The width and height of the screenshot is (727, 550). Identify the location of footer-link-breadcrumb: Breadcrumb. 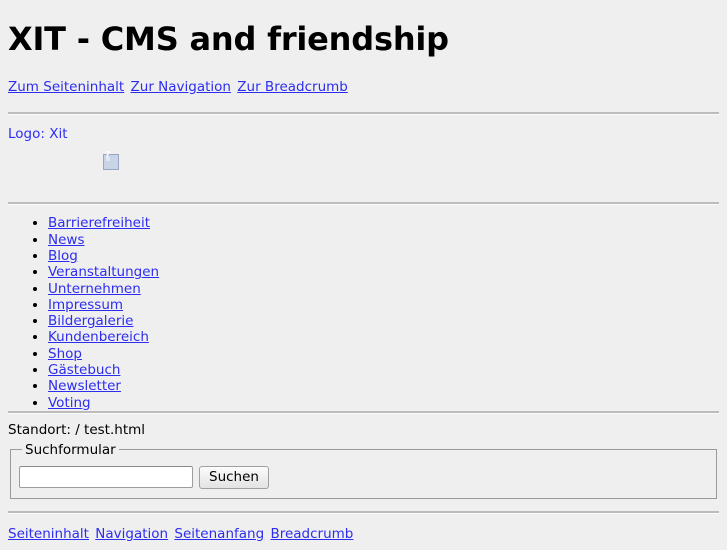
(311, 534).